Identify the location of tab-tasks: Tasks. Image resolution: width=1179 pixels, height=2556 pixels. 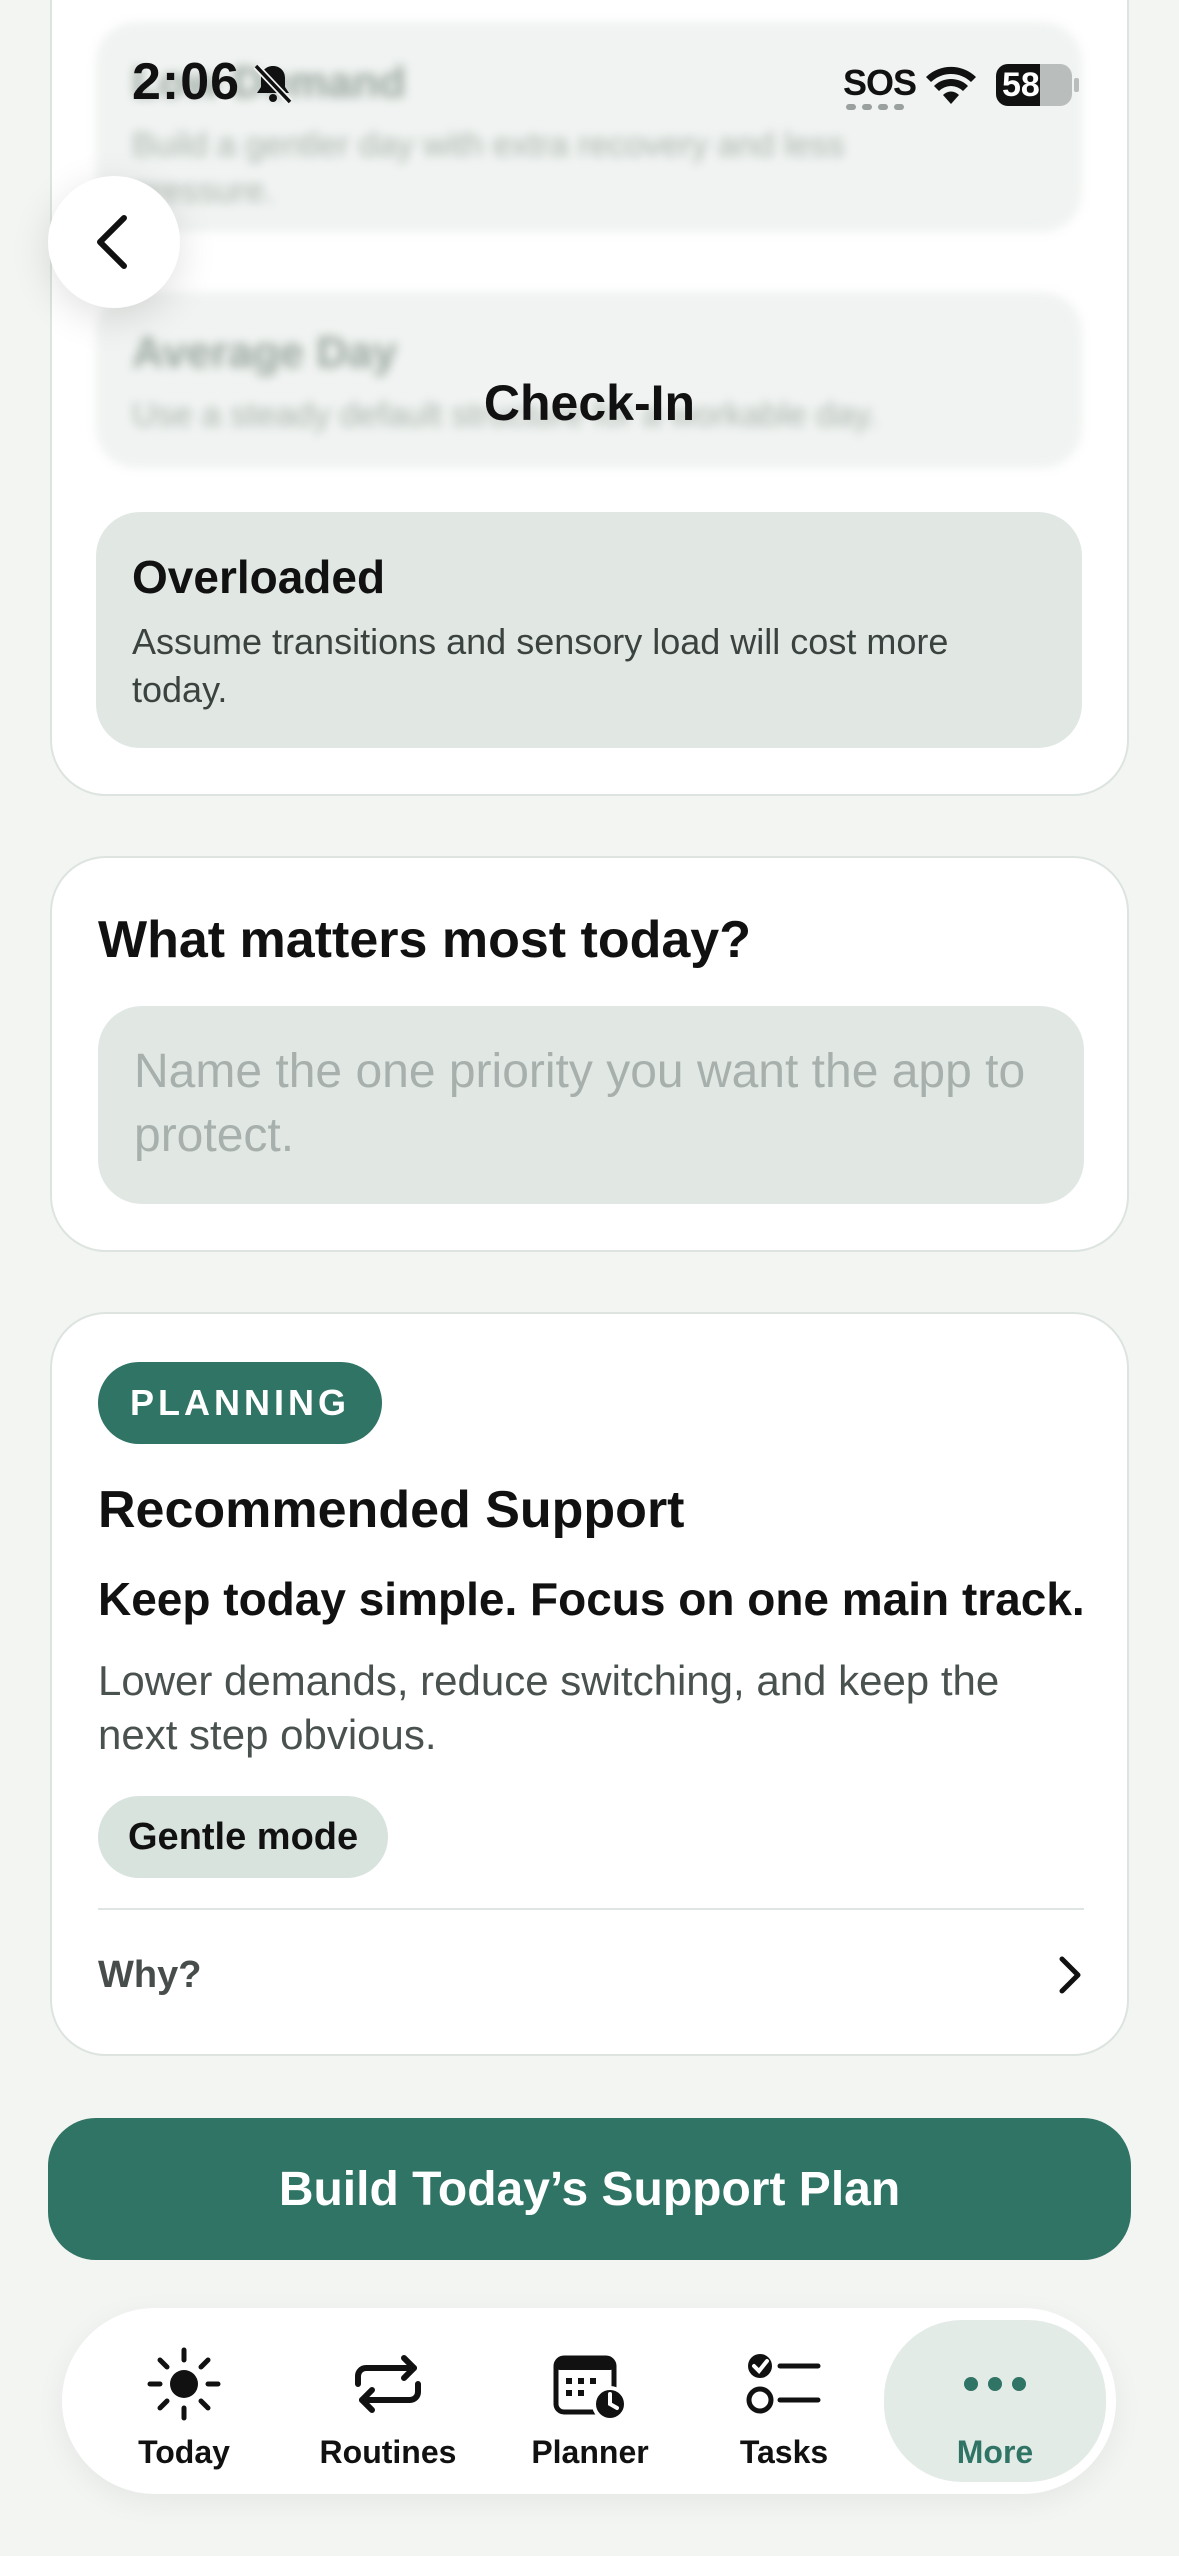
(784, 2401).